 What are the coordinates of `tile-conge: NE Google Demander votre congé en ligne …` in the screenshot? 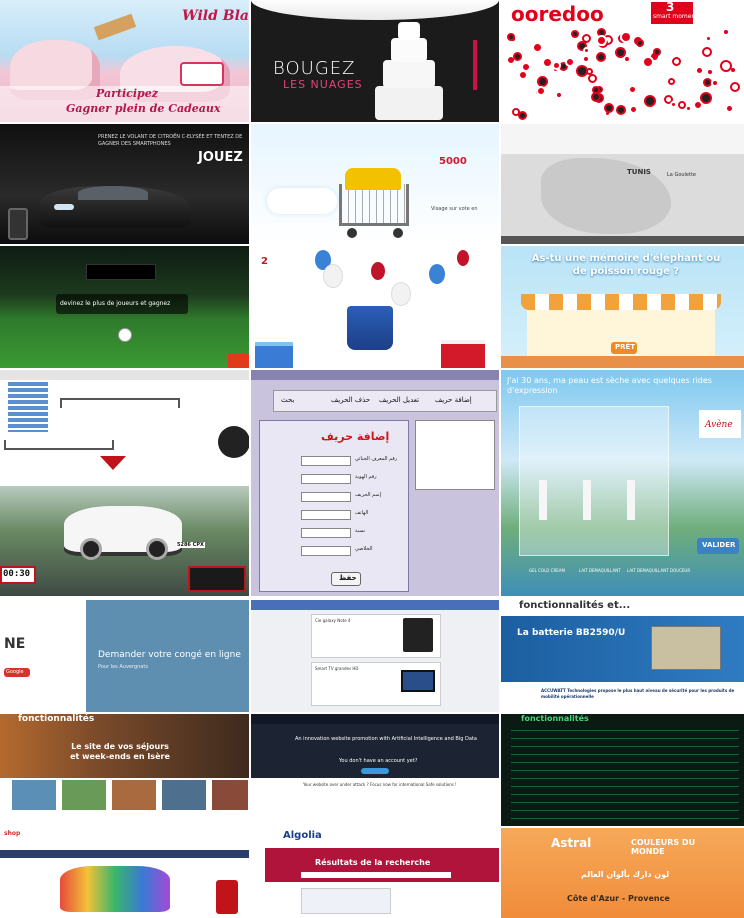 It's located at (124, 656).